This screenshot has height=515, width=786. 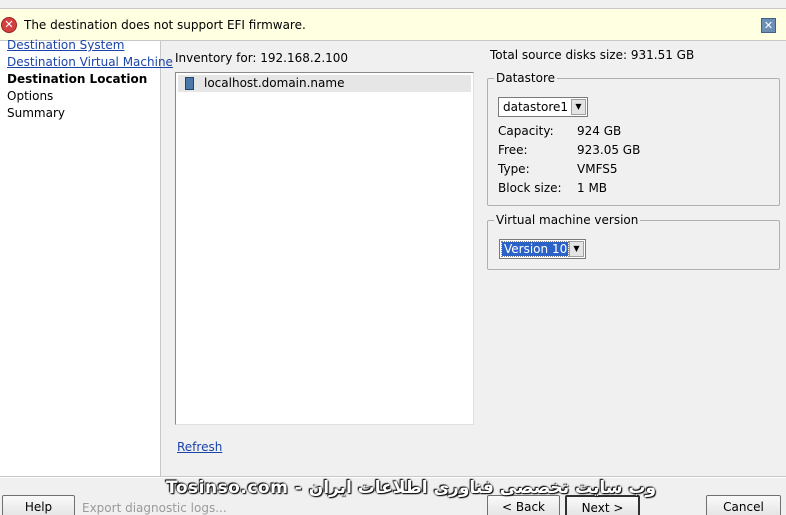 What do you see at coordinates (523, 505) in the screenshot?
I see `back-button: < Back` at bounding box center [523, 505].